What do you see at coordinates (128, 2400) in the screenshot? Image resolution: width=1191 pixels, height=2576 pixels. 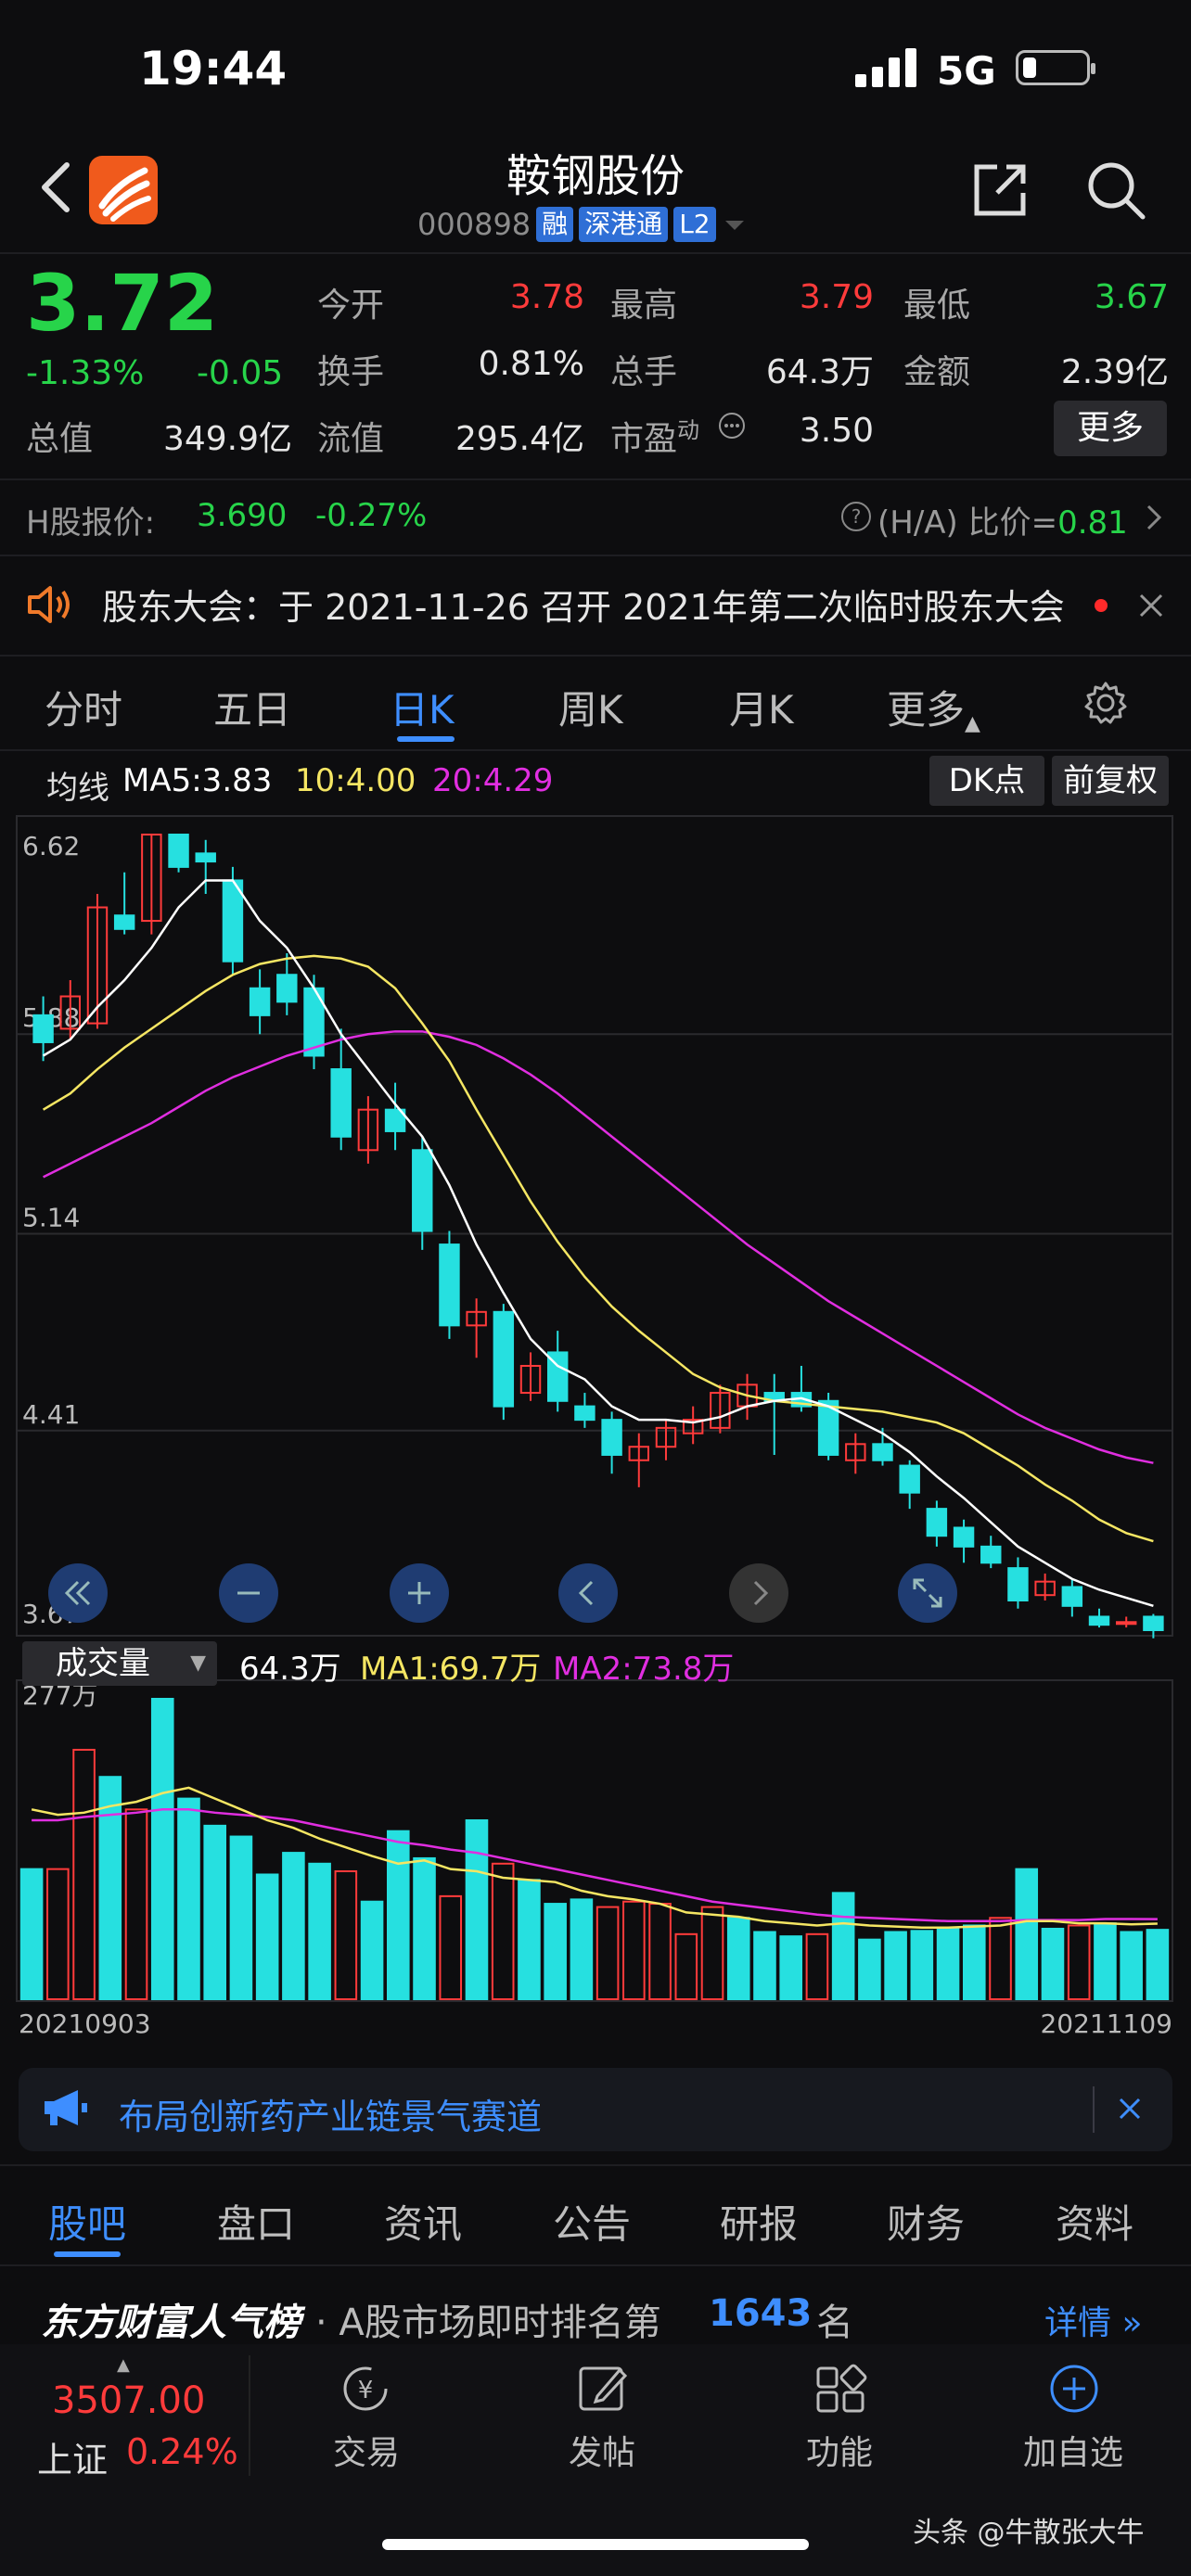 I see `index-value: 3507.00` at bounding box center [128, 2400].